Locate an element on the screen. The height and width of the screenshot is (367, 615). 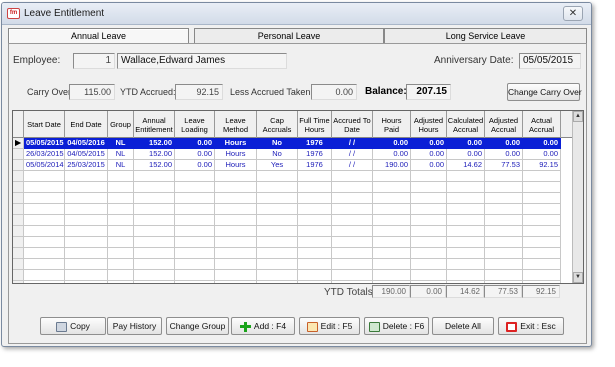
cell-actual-accrual: 92.15 is located at coordinates (542, 165).